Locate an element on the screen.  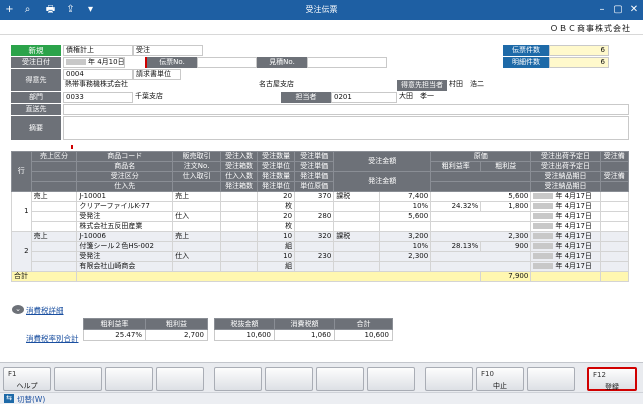
minimize-icon: – is located at coordinates (602, 9).